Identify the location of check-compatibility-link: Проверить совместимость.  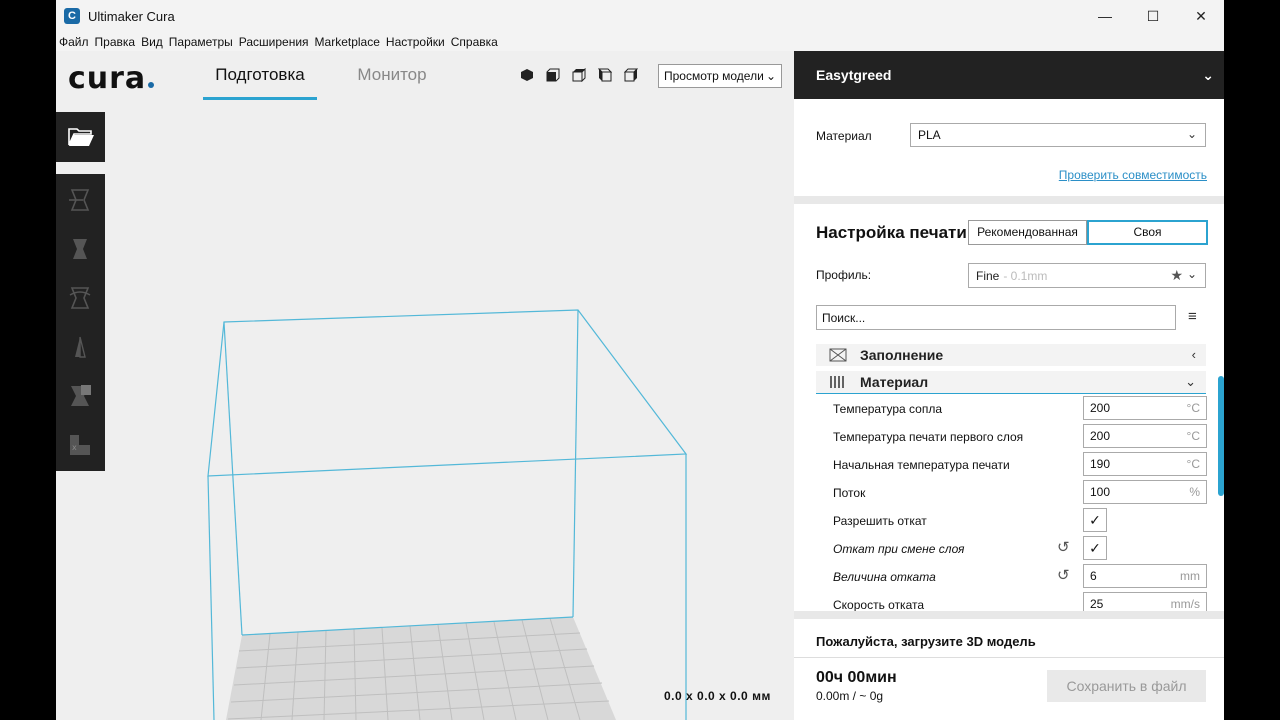
(1133, 175).